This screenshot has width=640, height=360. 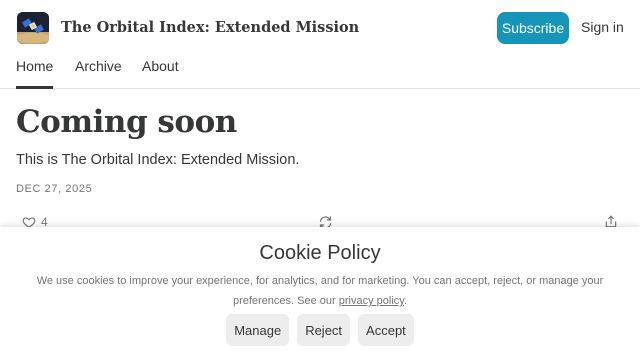 I want to click on post-date: DEC 27, 2025, so click(x=54, y=189).